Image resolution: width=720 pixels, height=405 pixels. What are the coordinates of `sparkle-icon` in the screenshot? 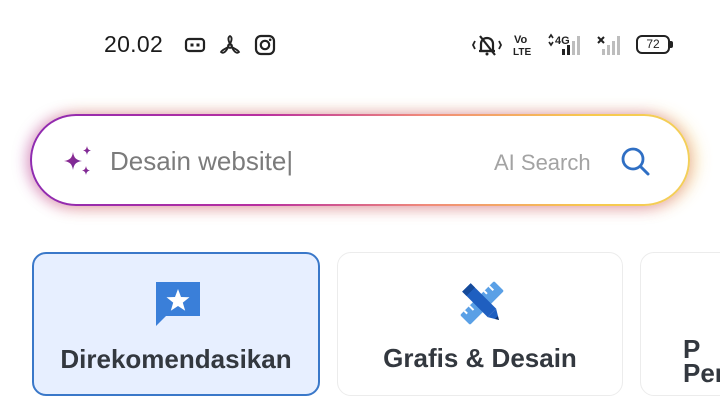 It's located at (77, 160).